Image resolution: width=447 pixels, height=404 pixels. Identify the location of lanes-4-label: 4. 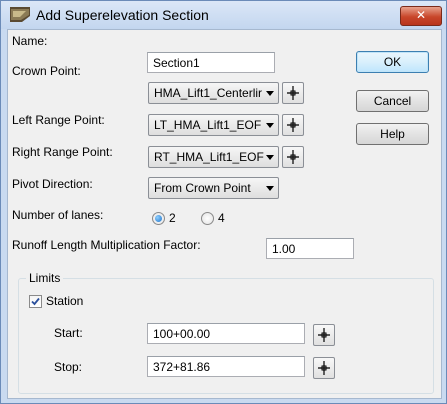
(221, 218).